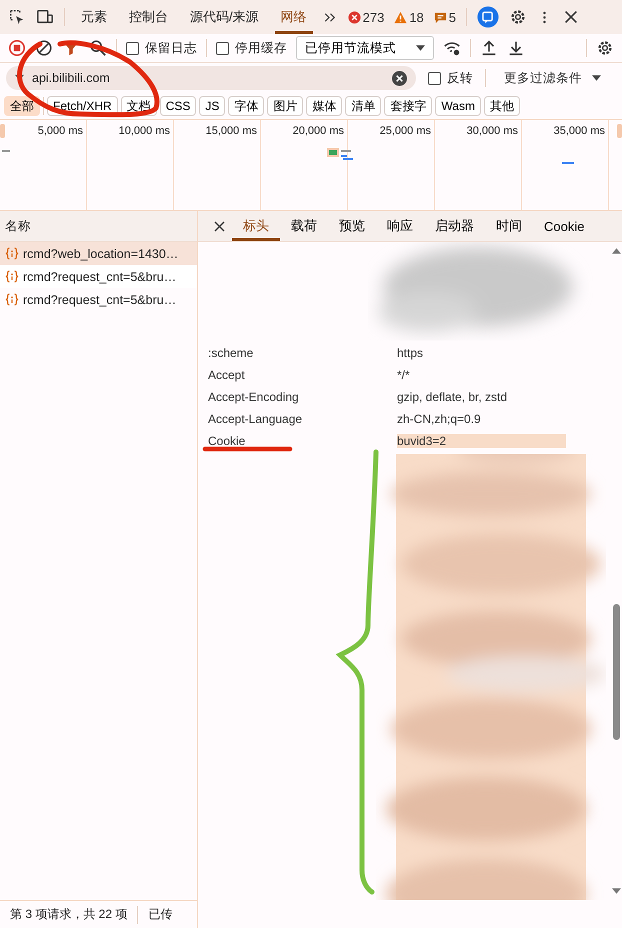  Describe the element at coordinates (410, 353) in the screenshot. I see `header-value: https` at that location.